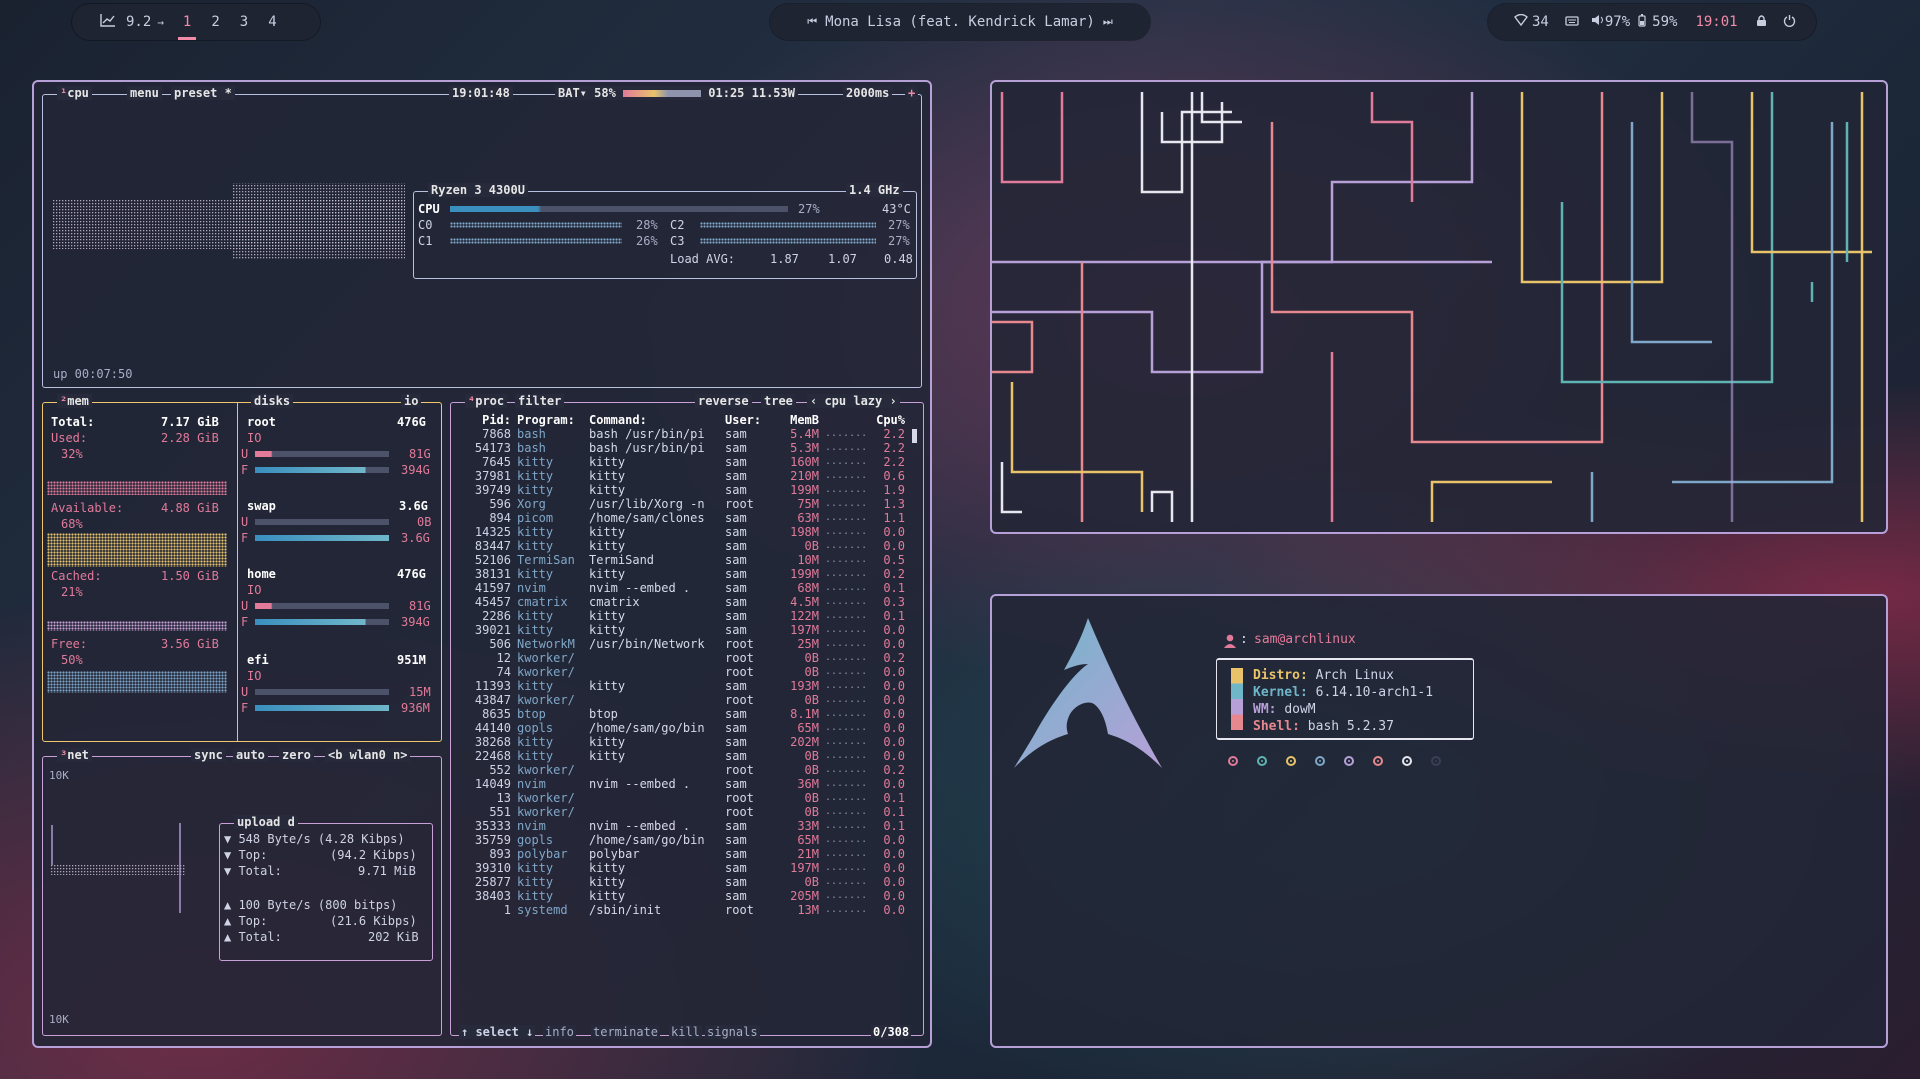  I want to click on table-row: 74 kworker/root 0B....... 0.0, so click(680, 672).